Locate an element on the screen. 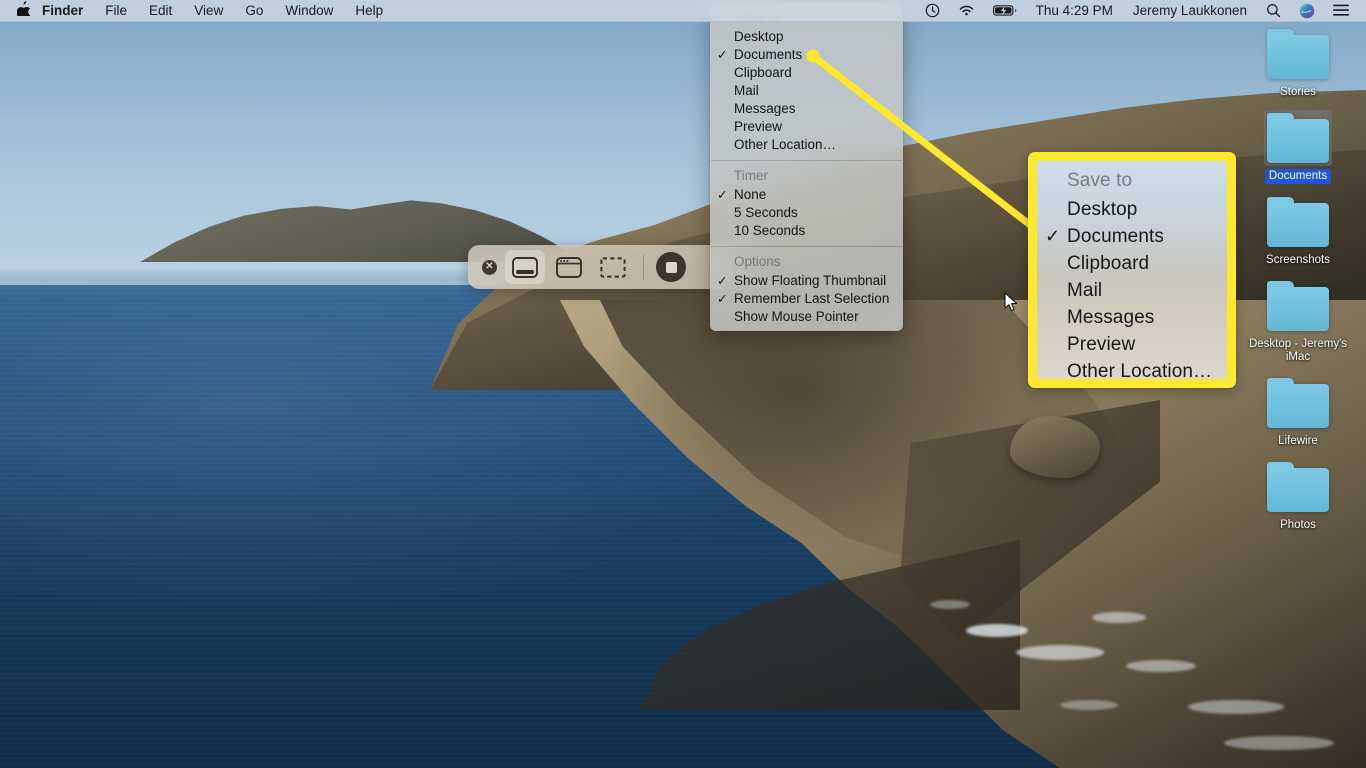 This screenshot has width=1366, height=768. search-icon is located at coordinates (1273, 11).